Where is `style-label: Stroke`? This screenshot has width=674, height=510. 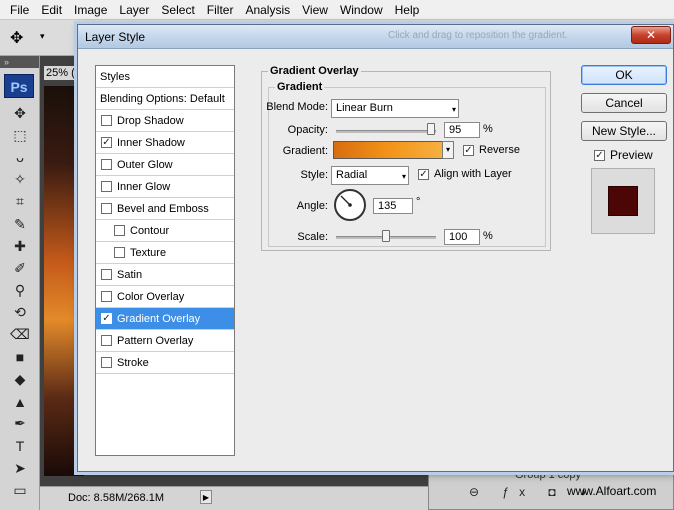
style-label: Stroke is located at coordinates (133, 362).